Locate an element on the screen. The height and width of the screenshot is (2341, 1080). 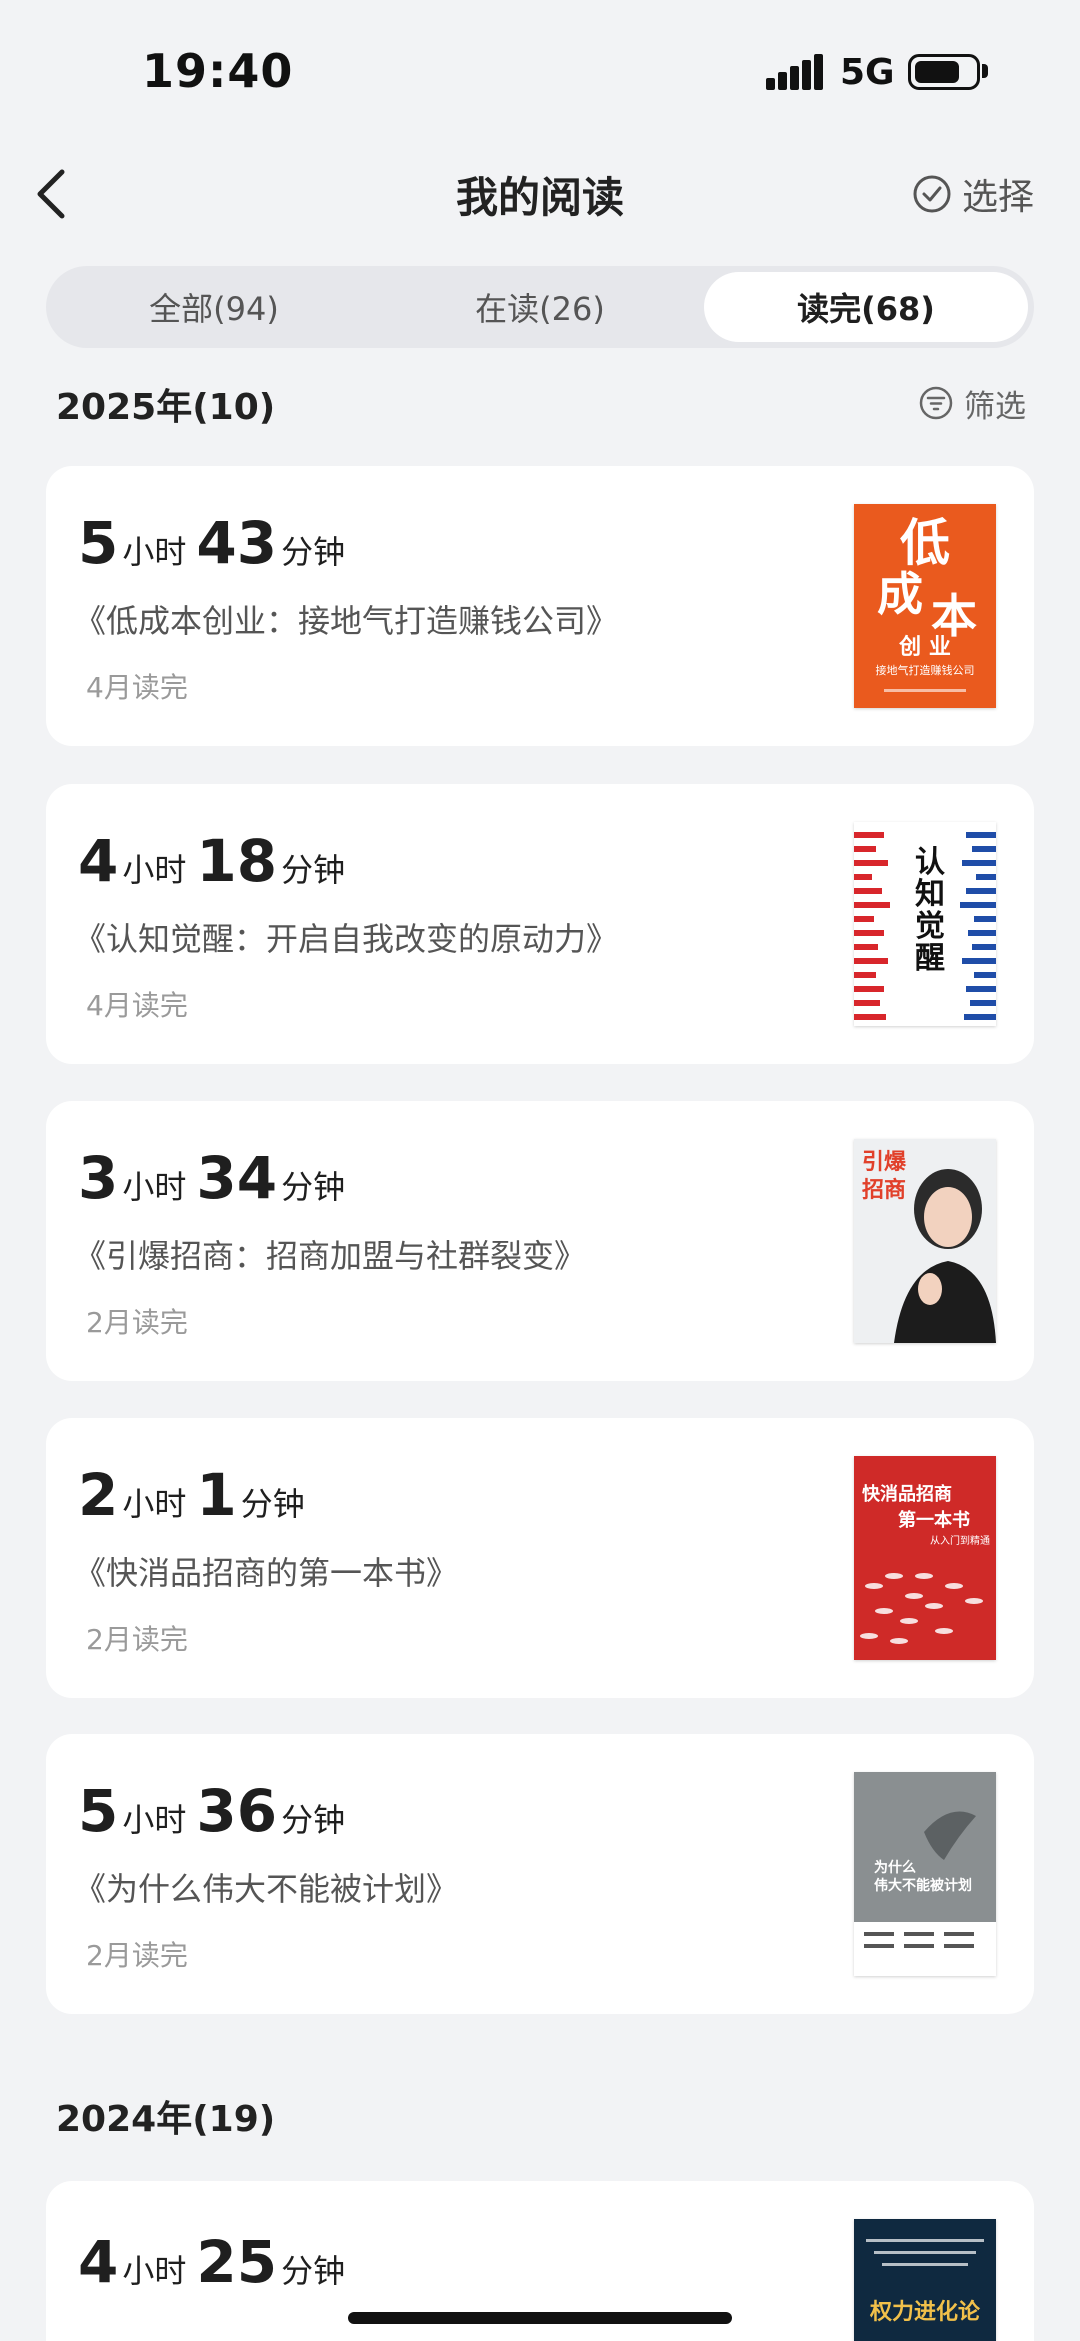
svg-text: 伟大不能被计划 is located at coordinates (923, 1885).